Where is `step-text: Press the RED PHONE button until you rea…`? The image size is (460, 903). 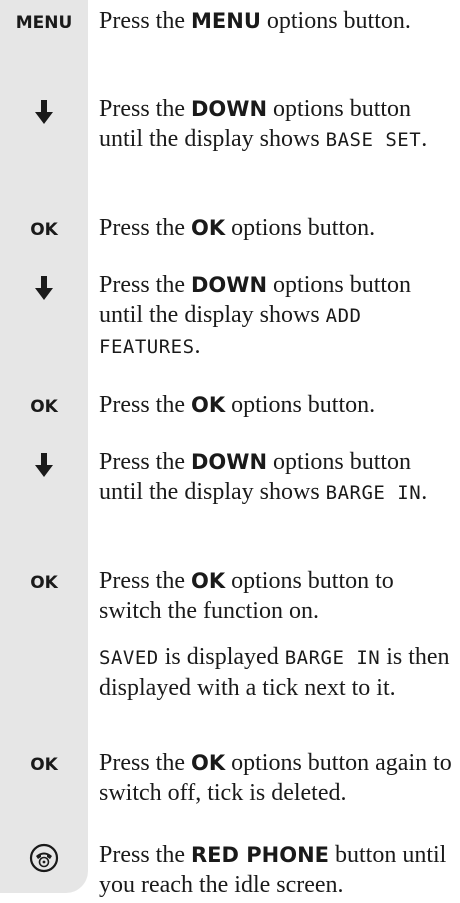
step-text: Press the RED PHONE button until you rea… is located at coordinates (276, 870).